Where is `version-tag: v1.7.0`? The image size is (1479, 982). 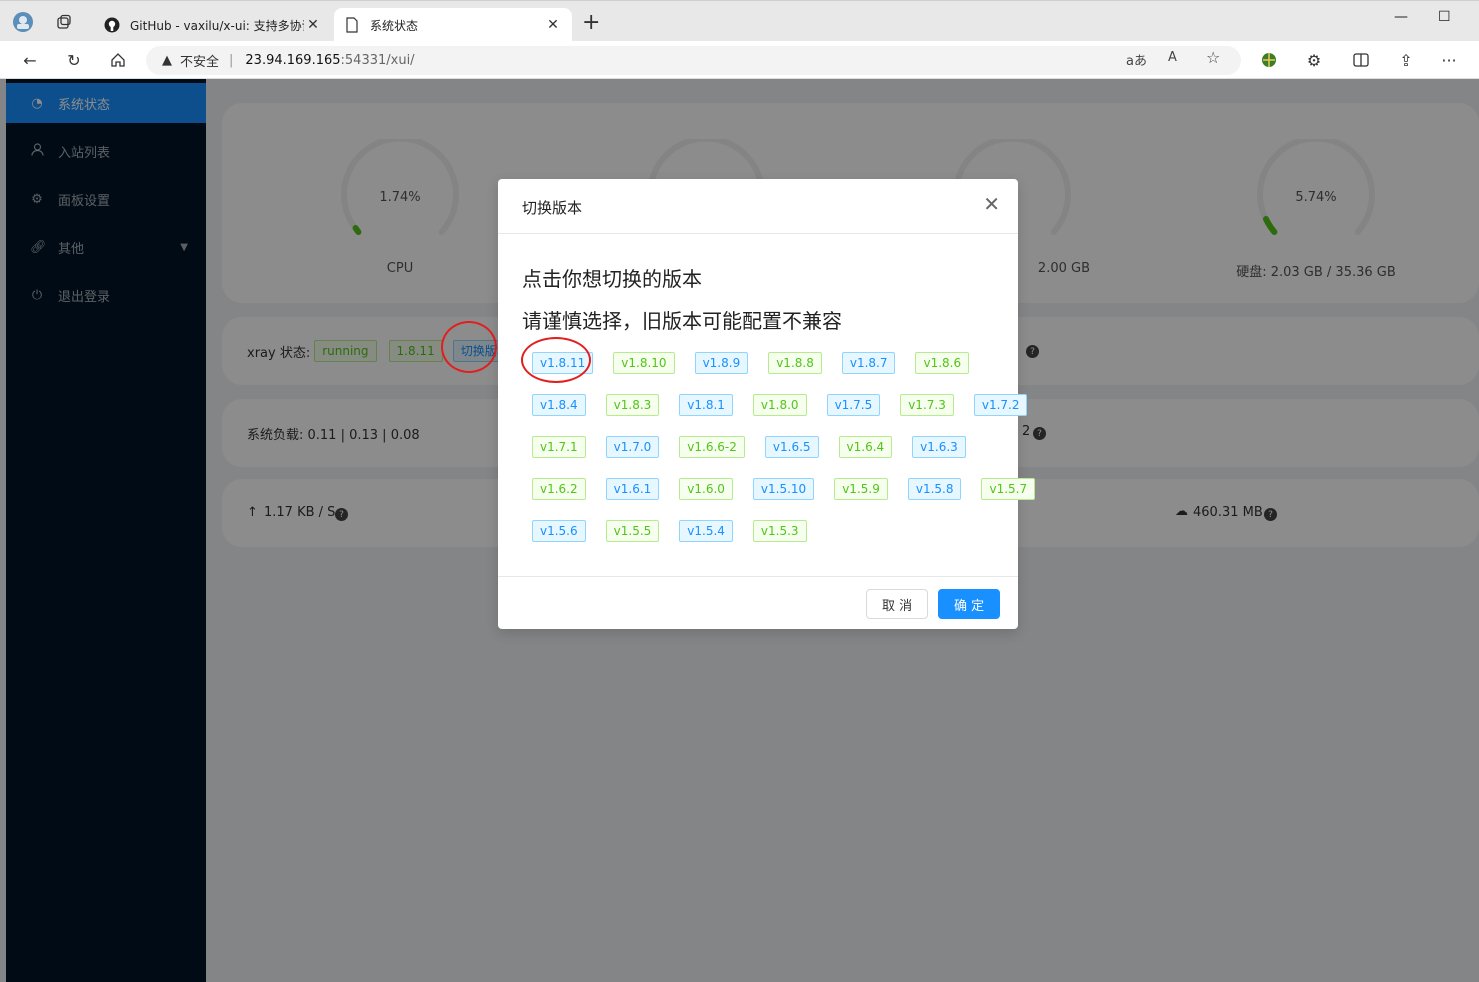
version-tag: v1.7.0 is located at coordinates (632, 447).